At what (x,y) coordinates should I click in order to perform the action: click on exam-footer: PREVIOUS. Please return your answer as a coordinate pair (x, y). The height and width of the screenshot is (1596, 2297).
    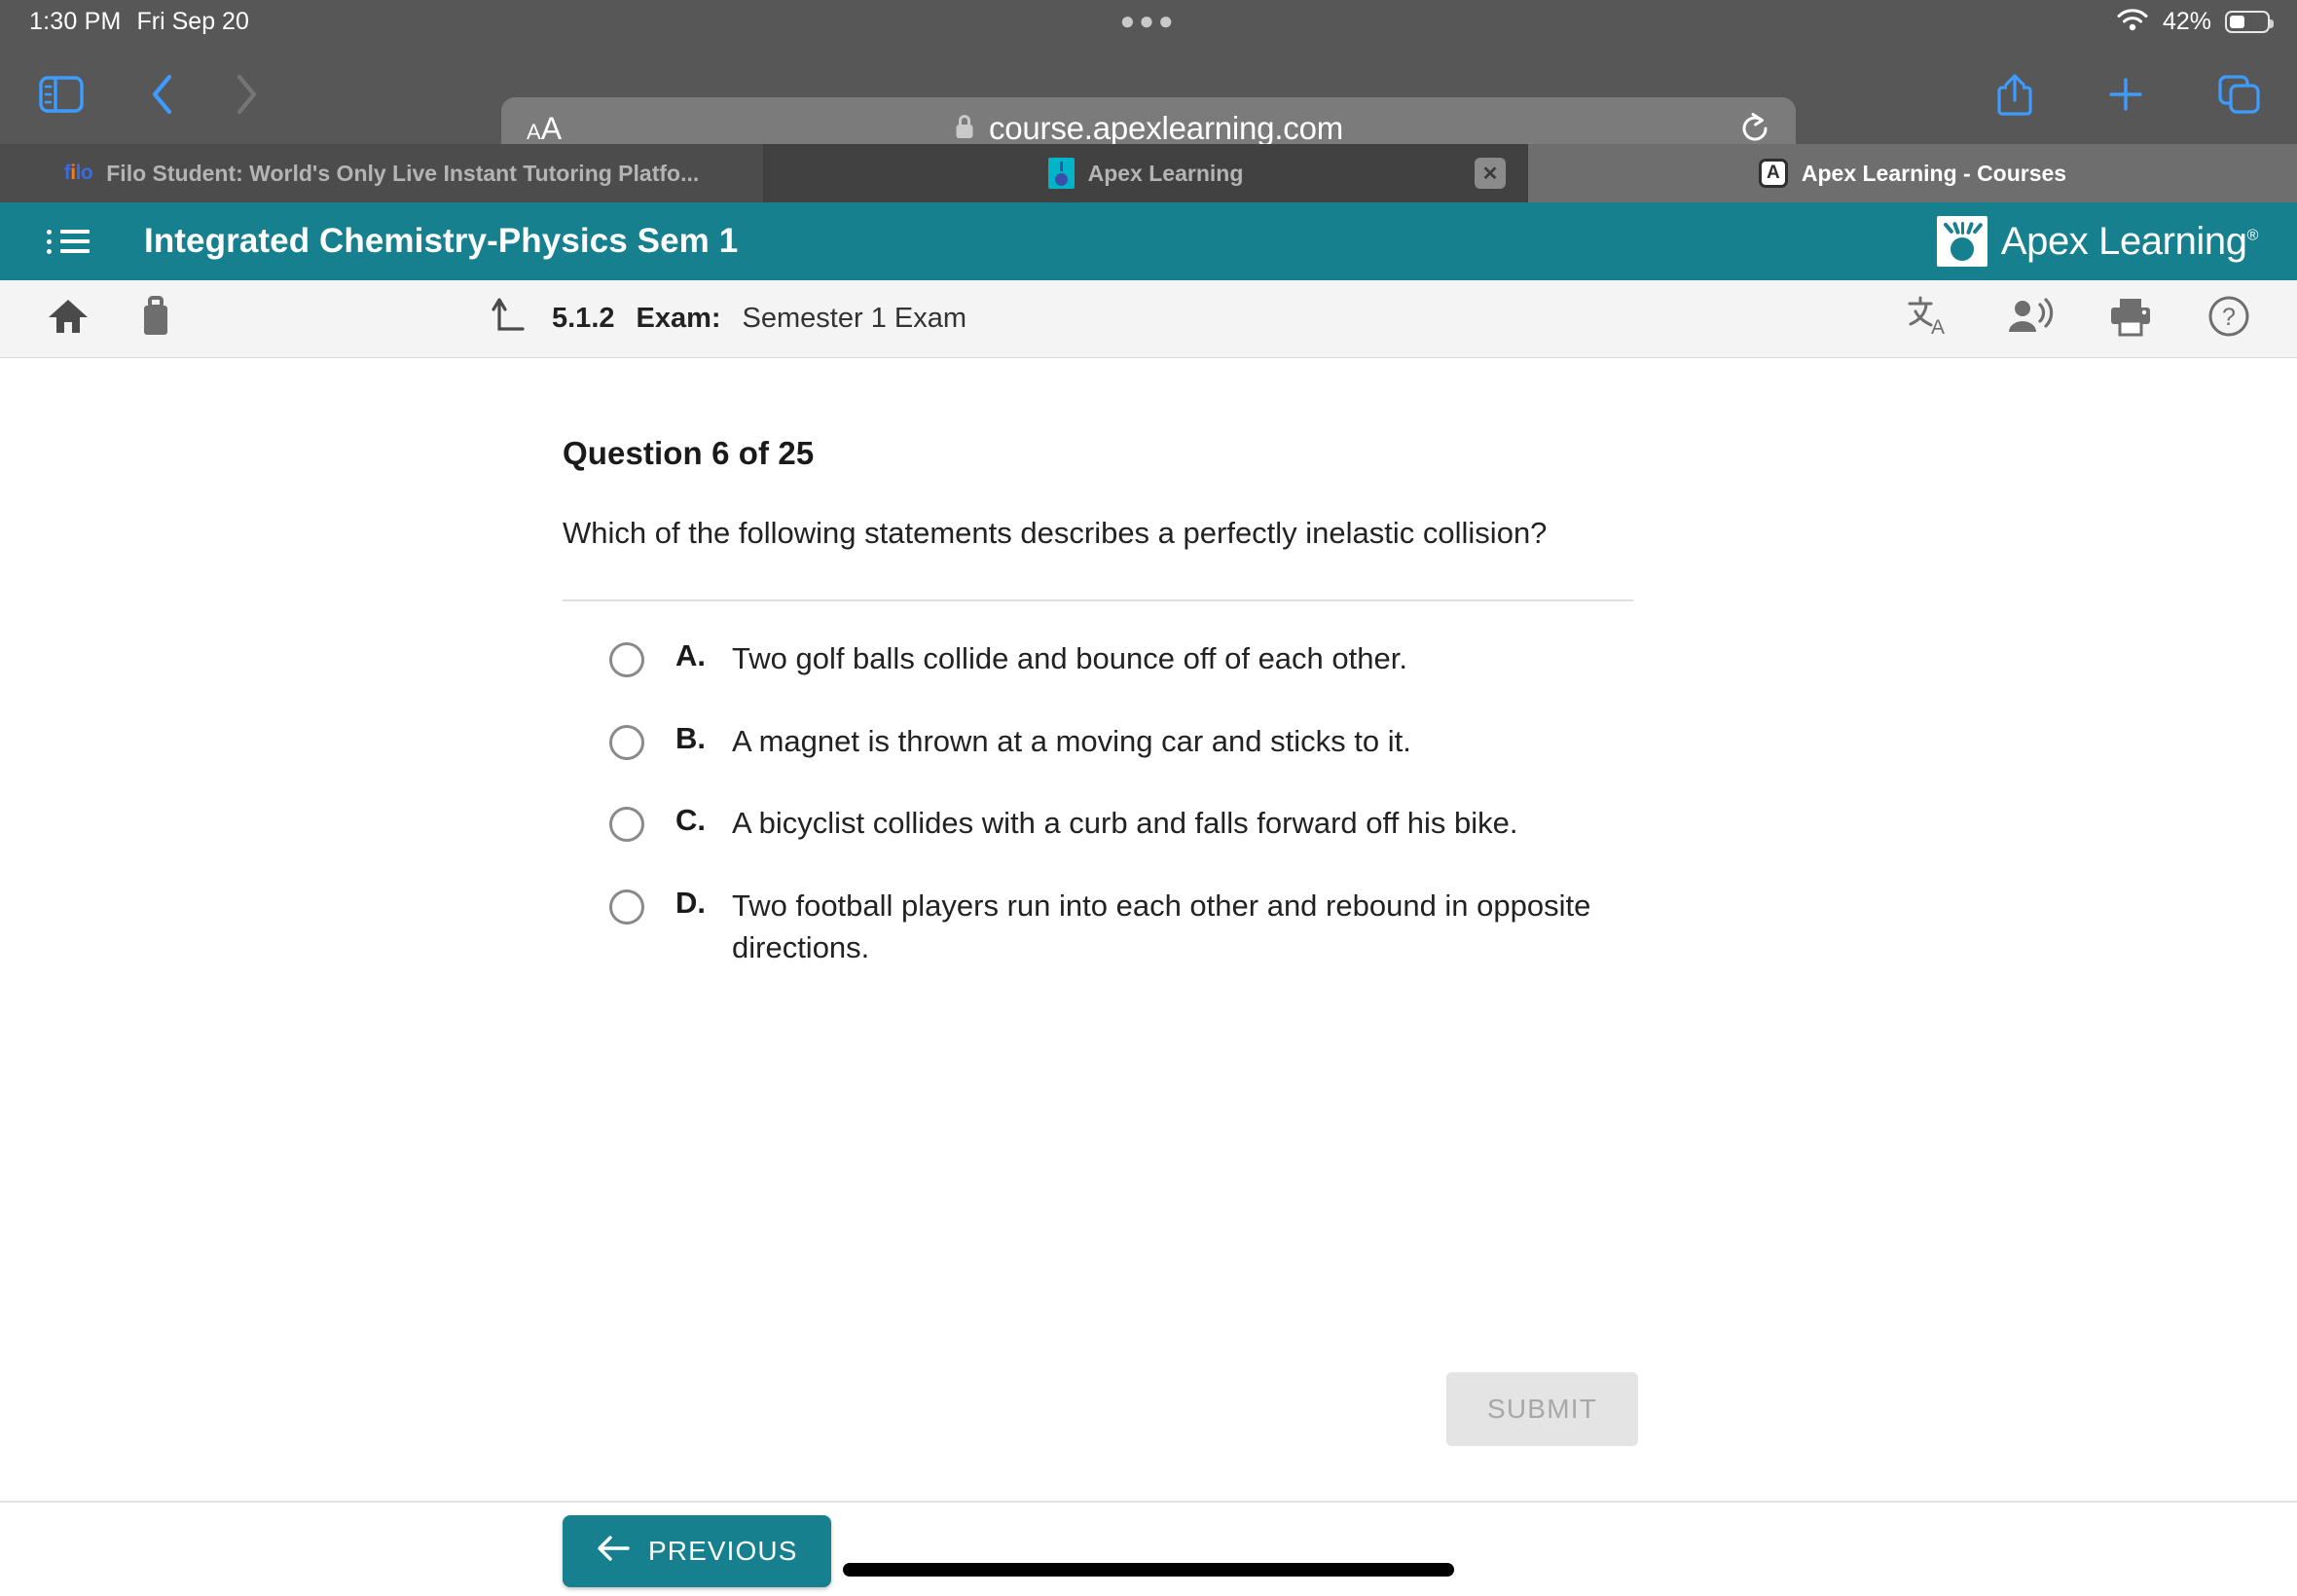
    Looking at the image, I should click on (1148, 1549).